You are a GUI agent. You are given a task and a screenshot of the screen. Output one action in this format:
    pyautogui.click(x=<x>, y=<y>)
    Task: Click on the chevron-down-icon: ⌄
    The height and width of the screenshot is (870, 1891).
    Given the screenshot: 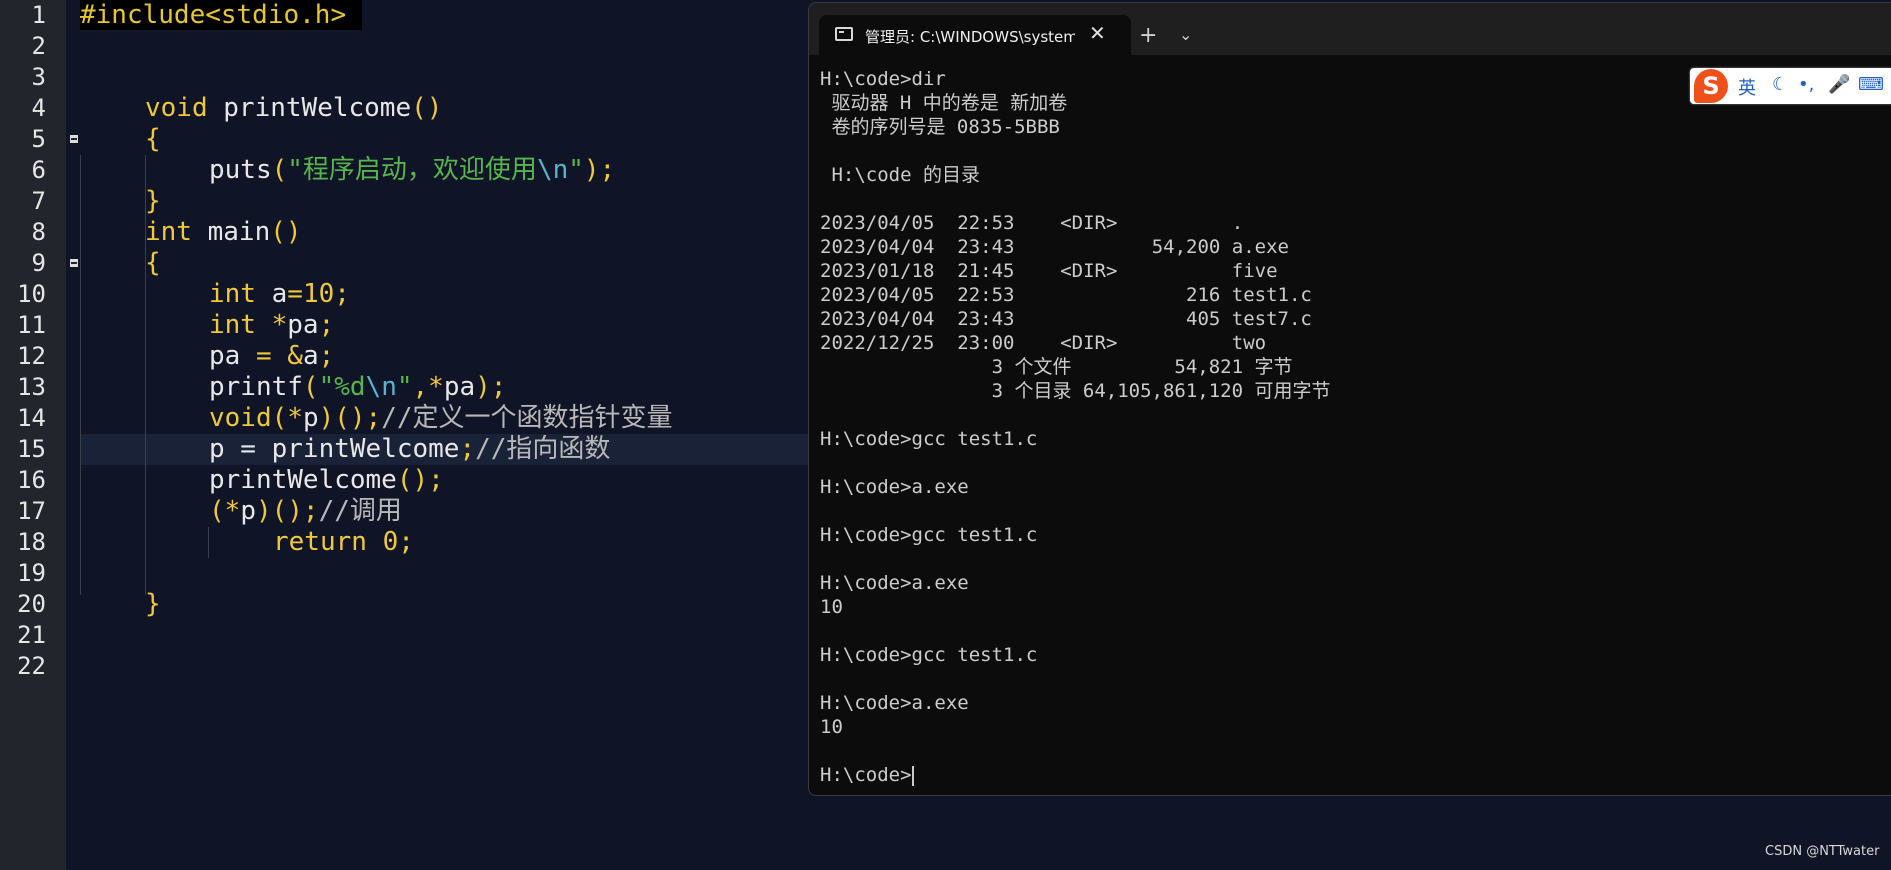 What is the action you would take?
    pyautogui.click(x=1185, y=34)
    